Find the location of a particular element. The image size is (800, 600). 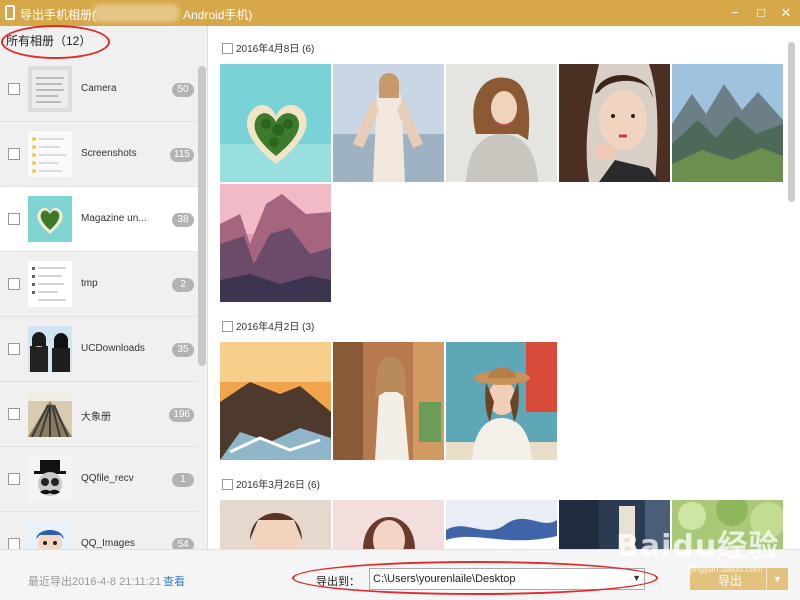

window-title: 导出手机相册( is located at coordinates (58, 15).